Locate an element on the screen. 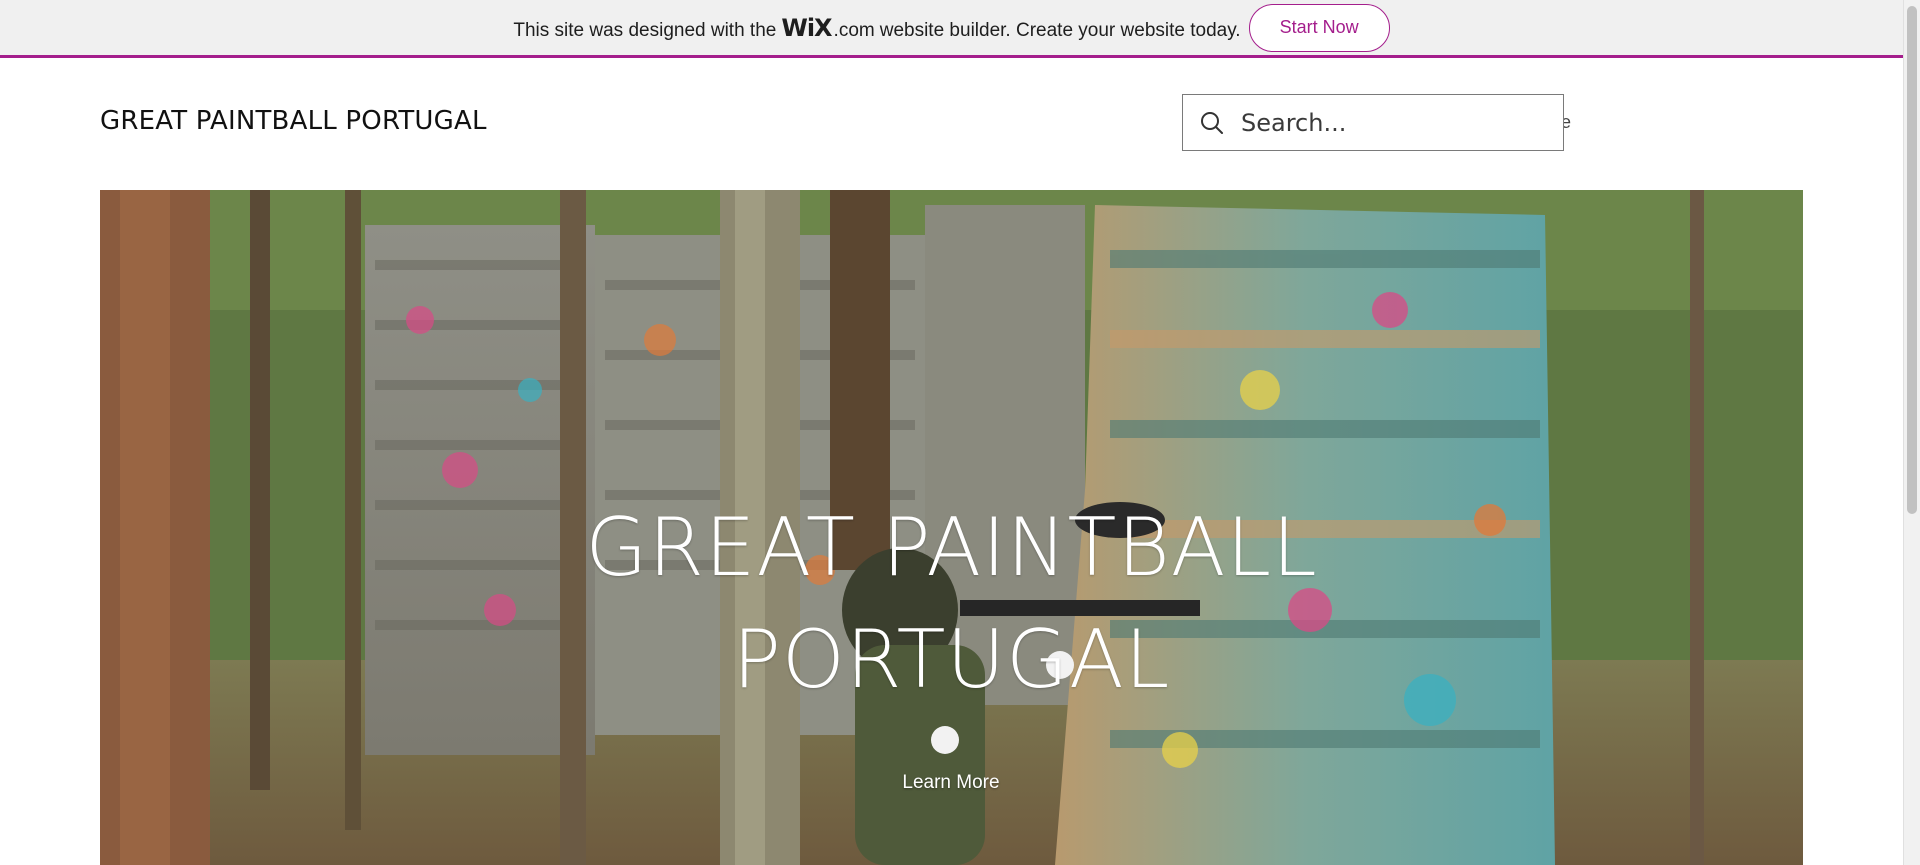 The height and width of the screenshot is (865, 1920). wix-logo: WiX is located at coordinates (806, 27).